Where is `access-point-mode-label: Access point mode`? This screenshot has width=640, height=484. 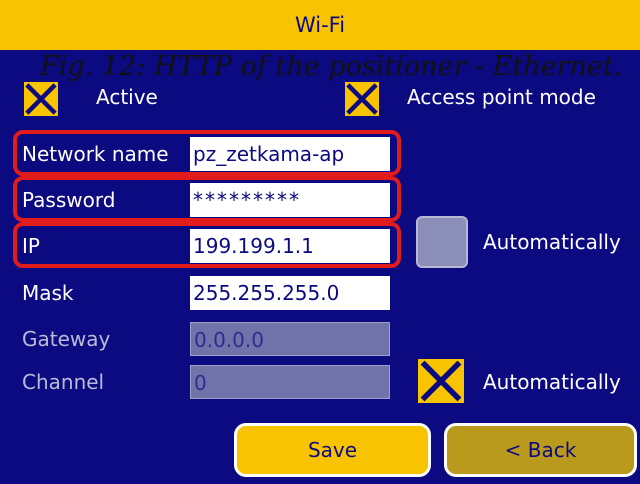 access-point-mode-label: Access point mode is located at coordinates (501, 97).